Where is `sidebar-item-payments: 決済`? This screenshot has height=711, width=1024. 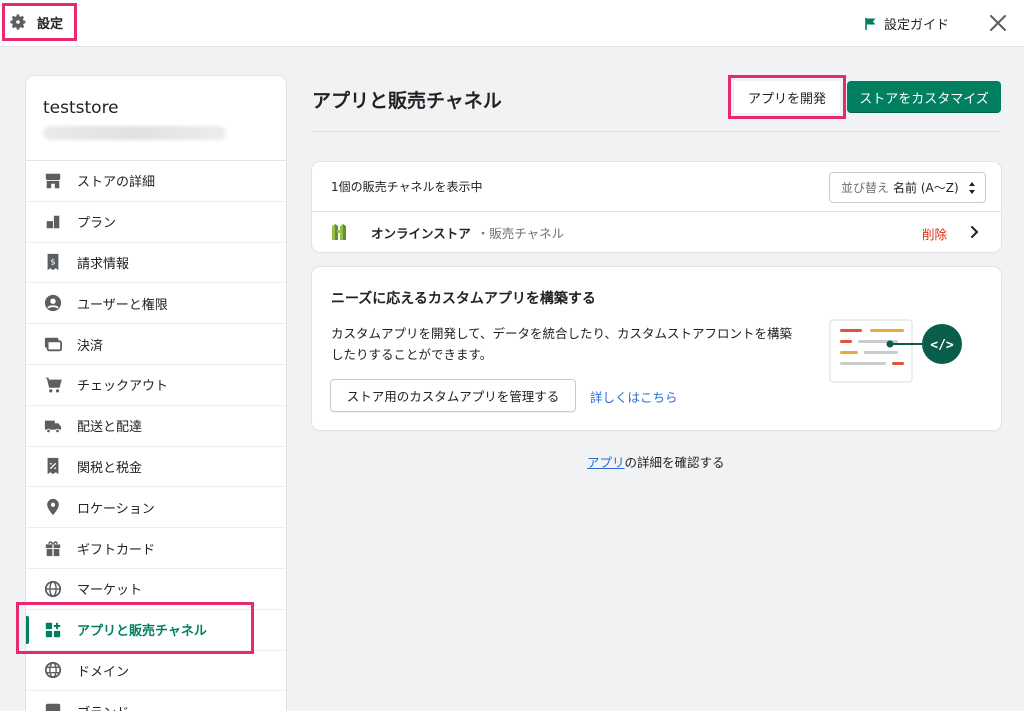
sidebar-item-payments: 決済 is located at coordinates (156, 344).